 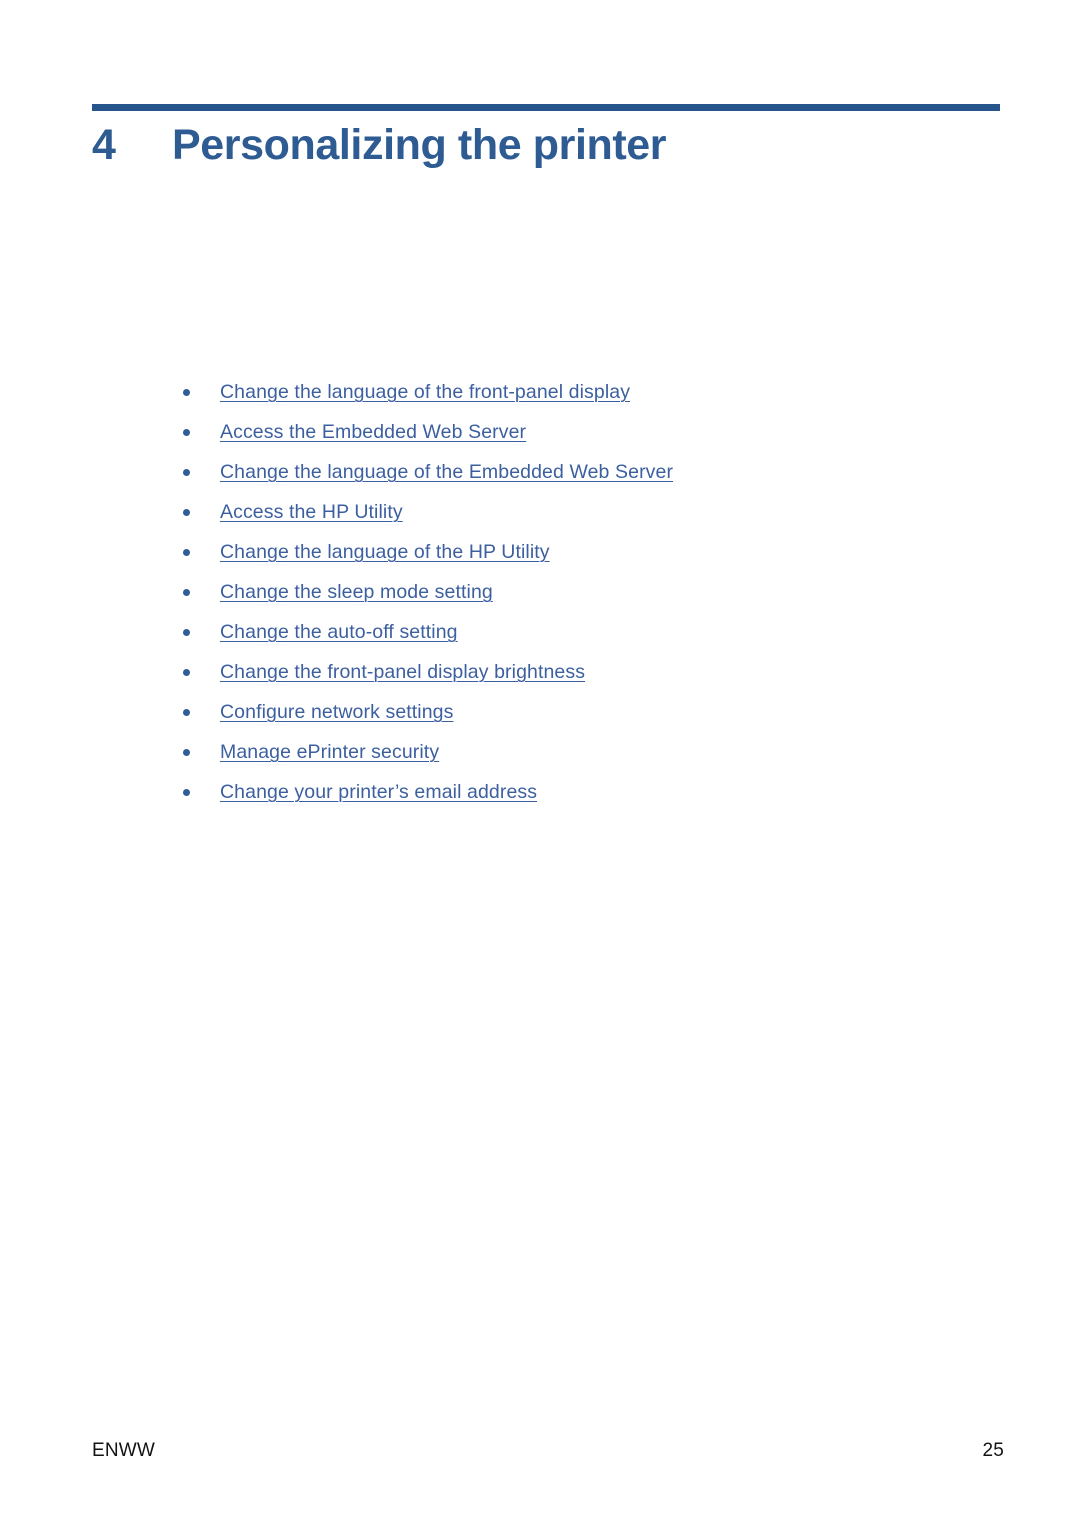 I want to click on toc-link: Access the HP Utility, so click(x=311, y=512).